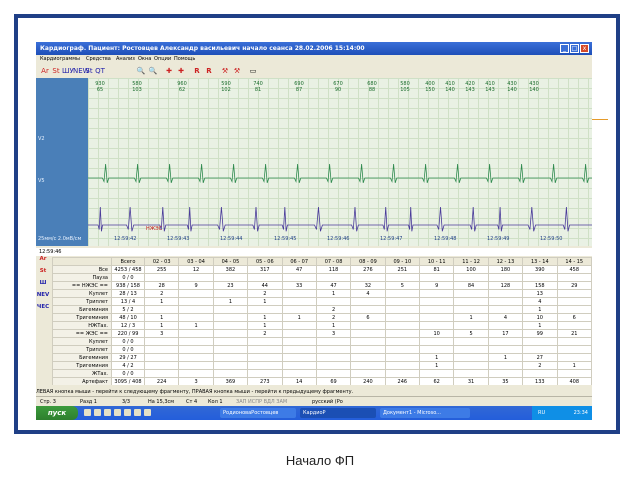 The height and width of the screenshot is (480, 640). Describe the element at coordinates (237, 71) in the screenshot. I see `tools-2-icon: ⚒` at that location.